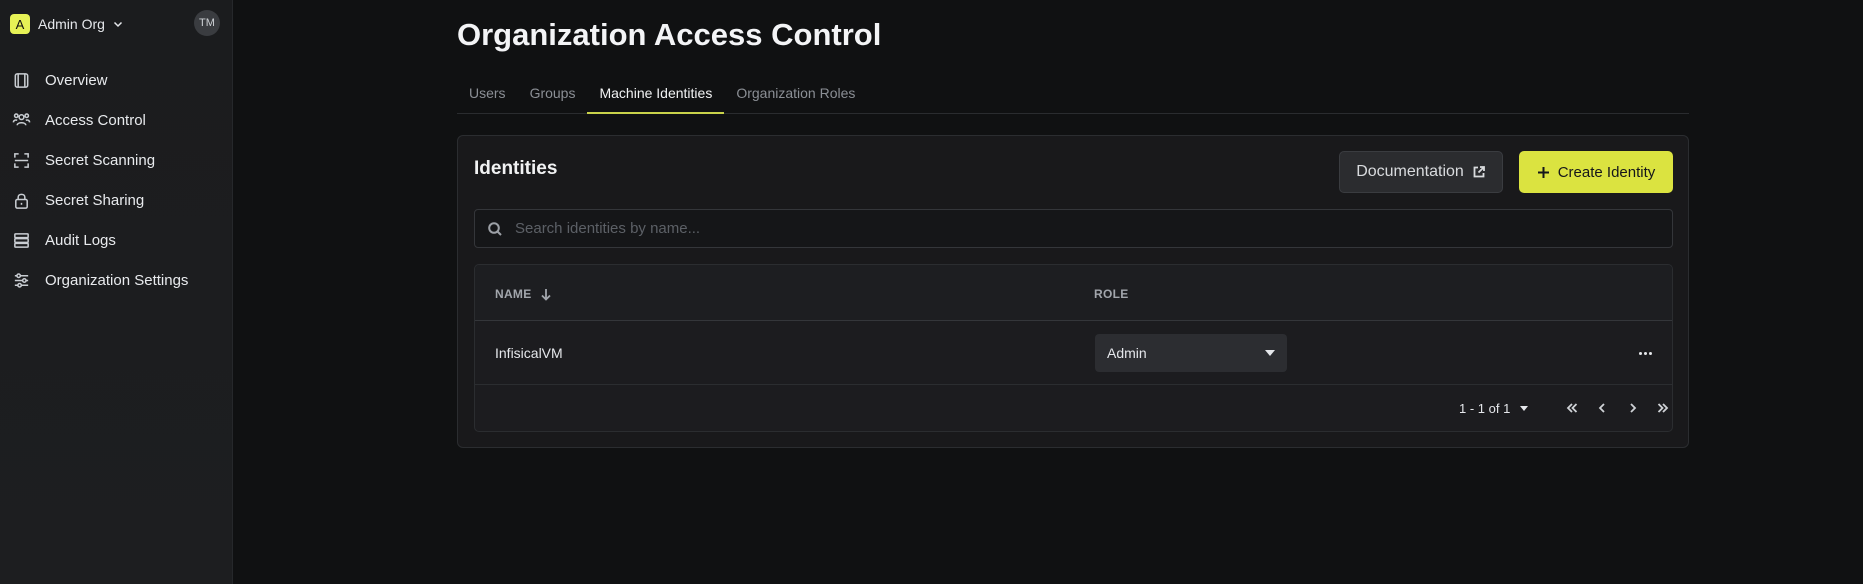 This screenshot has height=584, width=1863. Describe the element at coordinates (1479, 172) in the screenshot. I see `external-link-icon` at that location.